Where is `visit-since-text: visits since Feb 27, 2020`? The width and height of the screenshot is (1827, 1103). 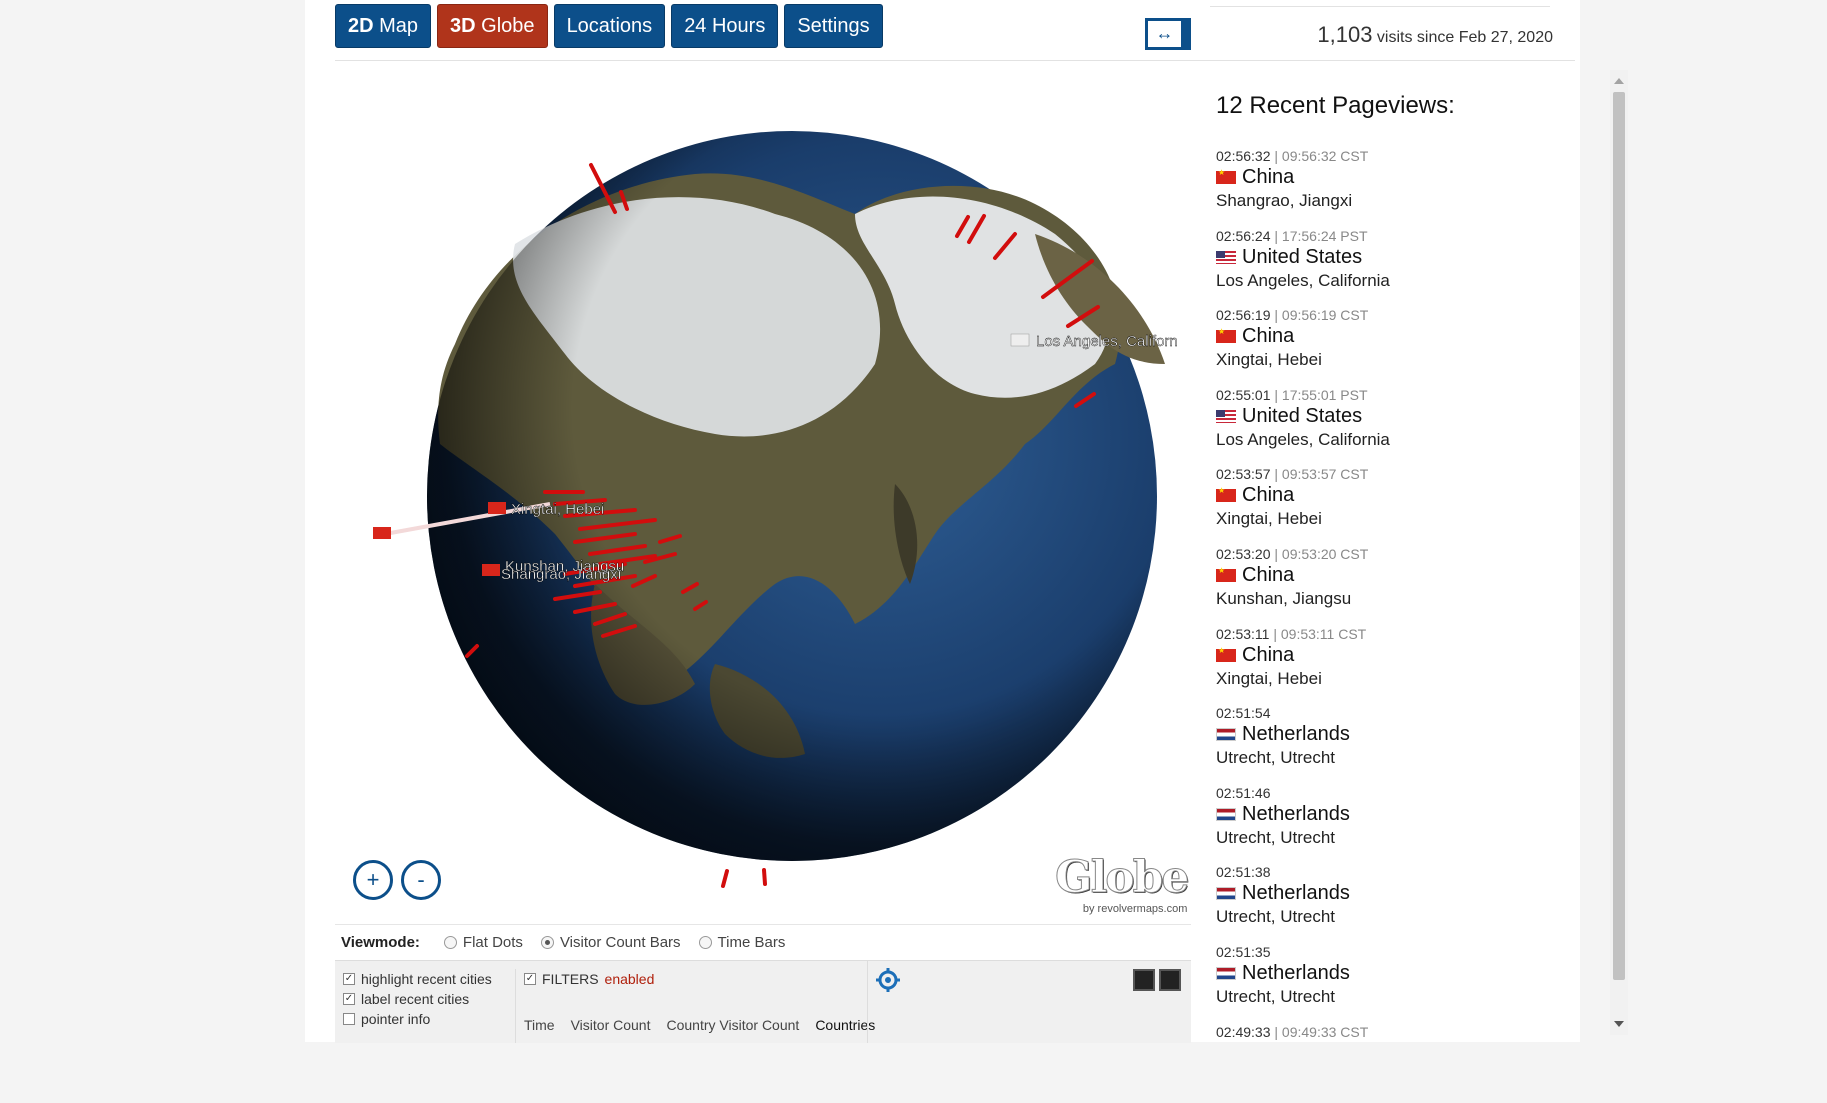 visit-since-text: visits since Feb 27, 2020 is located at coordinates (1462, 37).